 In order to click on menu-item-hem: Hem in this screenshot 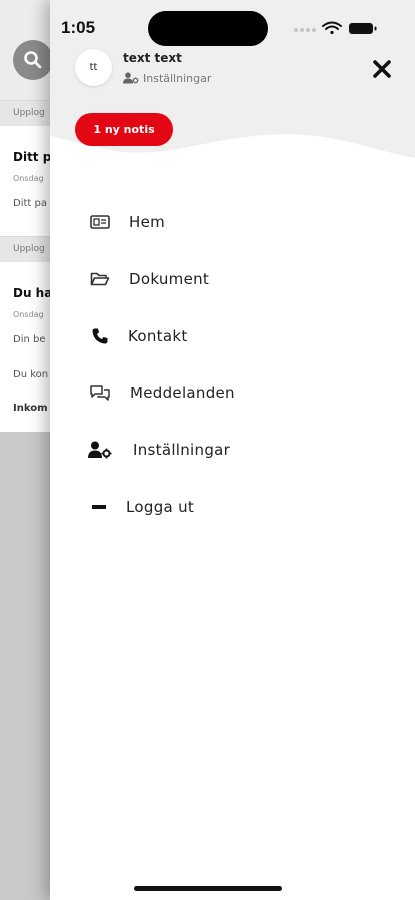, I will do `click(232, 222)`.